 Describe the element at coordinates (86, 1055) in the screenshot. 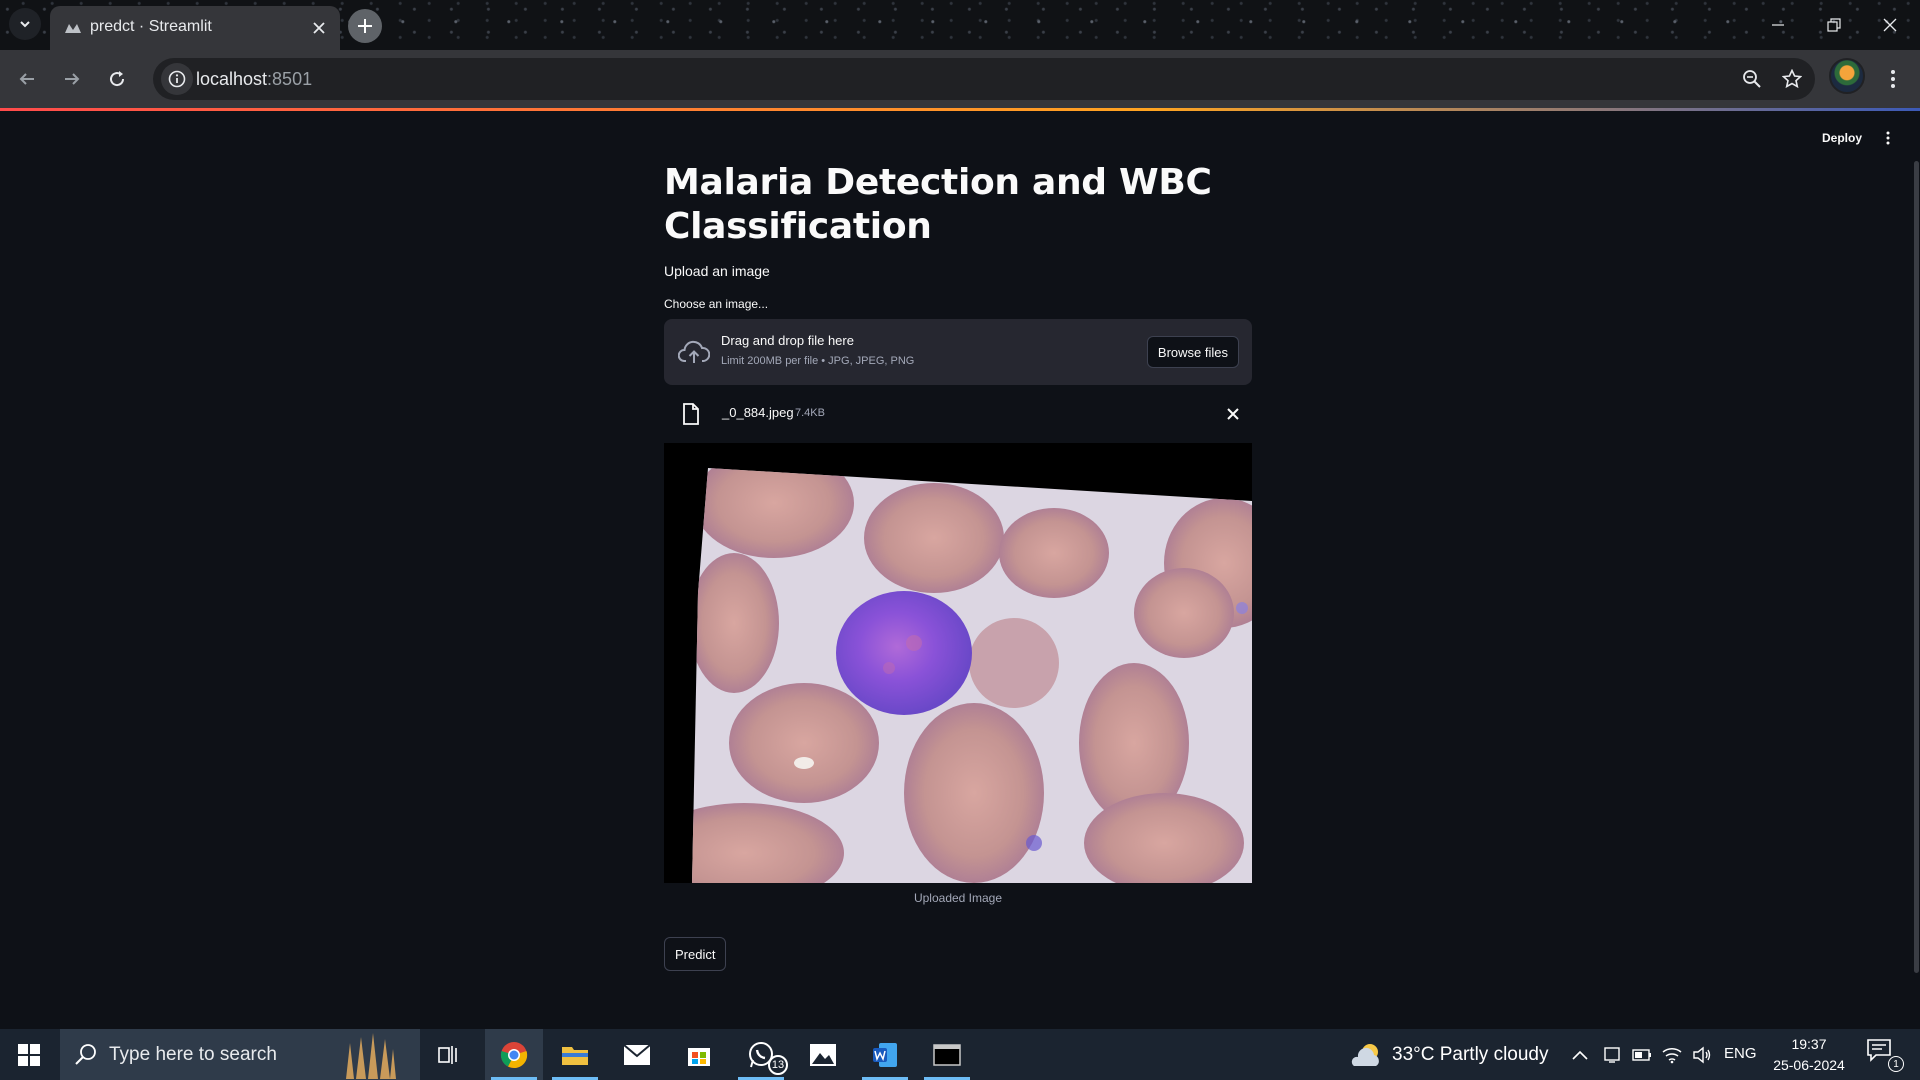

I see `search-icon` at that location.